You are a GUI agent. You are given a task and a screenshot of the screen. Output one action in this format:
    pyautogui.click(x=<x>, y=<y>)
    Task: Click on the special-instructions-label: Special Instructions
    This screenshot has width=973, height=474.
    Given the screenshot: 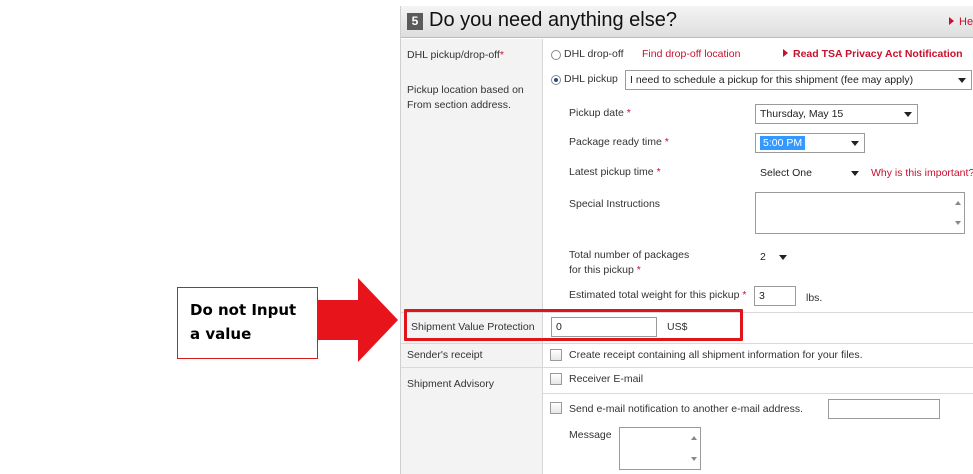 What is the action you would take?
    pyautogui.click(x=615, y=204)
    